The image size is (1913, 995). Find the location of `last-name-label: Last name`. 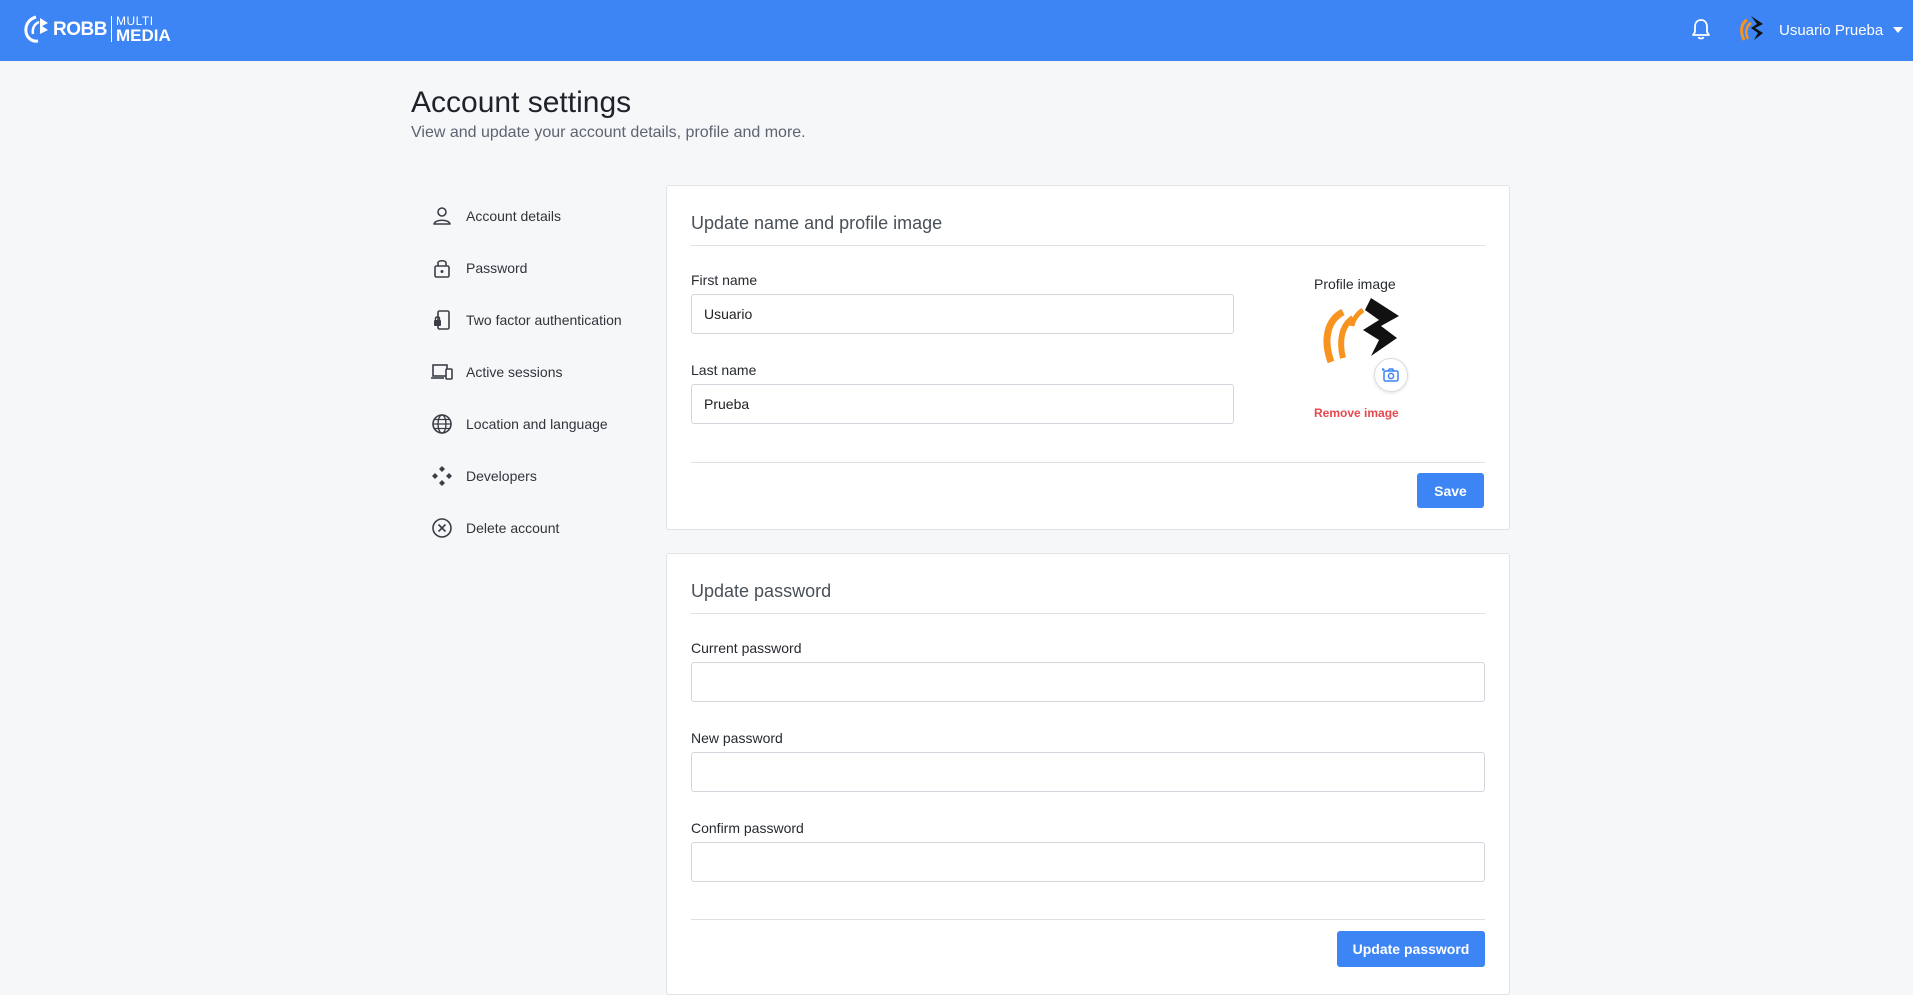

last-name-label: Last name is located at coordinates (724, 370).